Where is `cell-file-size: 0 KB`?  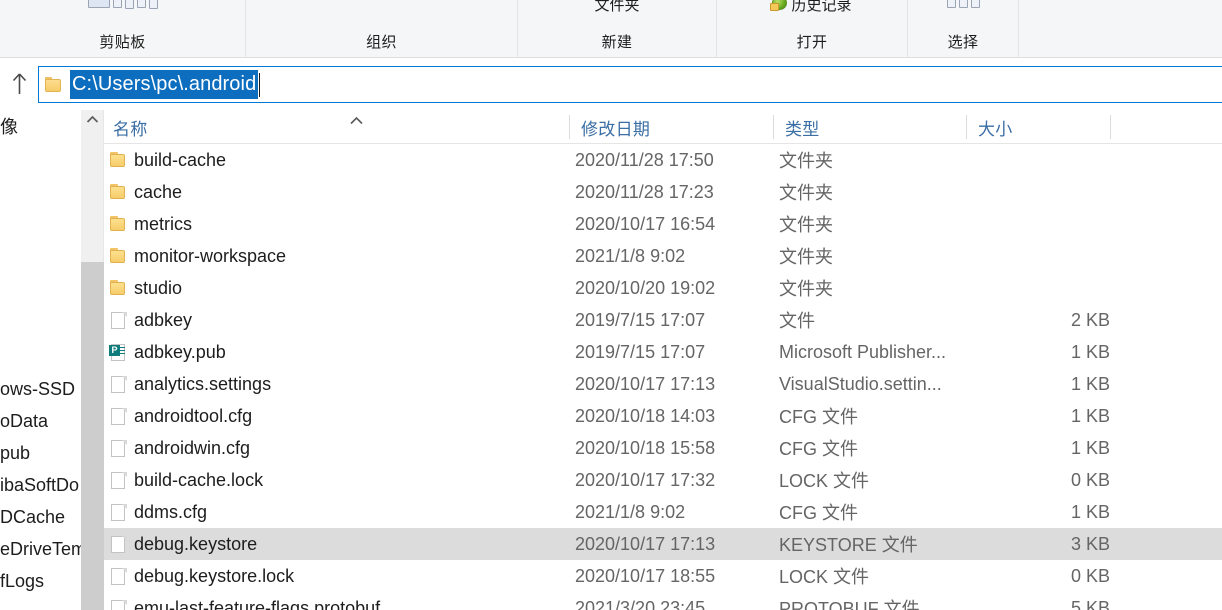
cell-file-size: 0 KB is located at coordinates (1090, 575).